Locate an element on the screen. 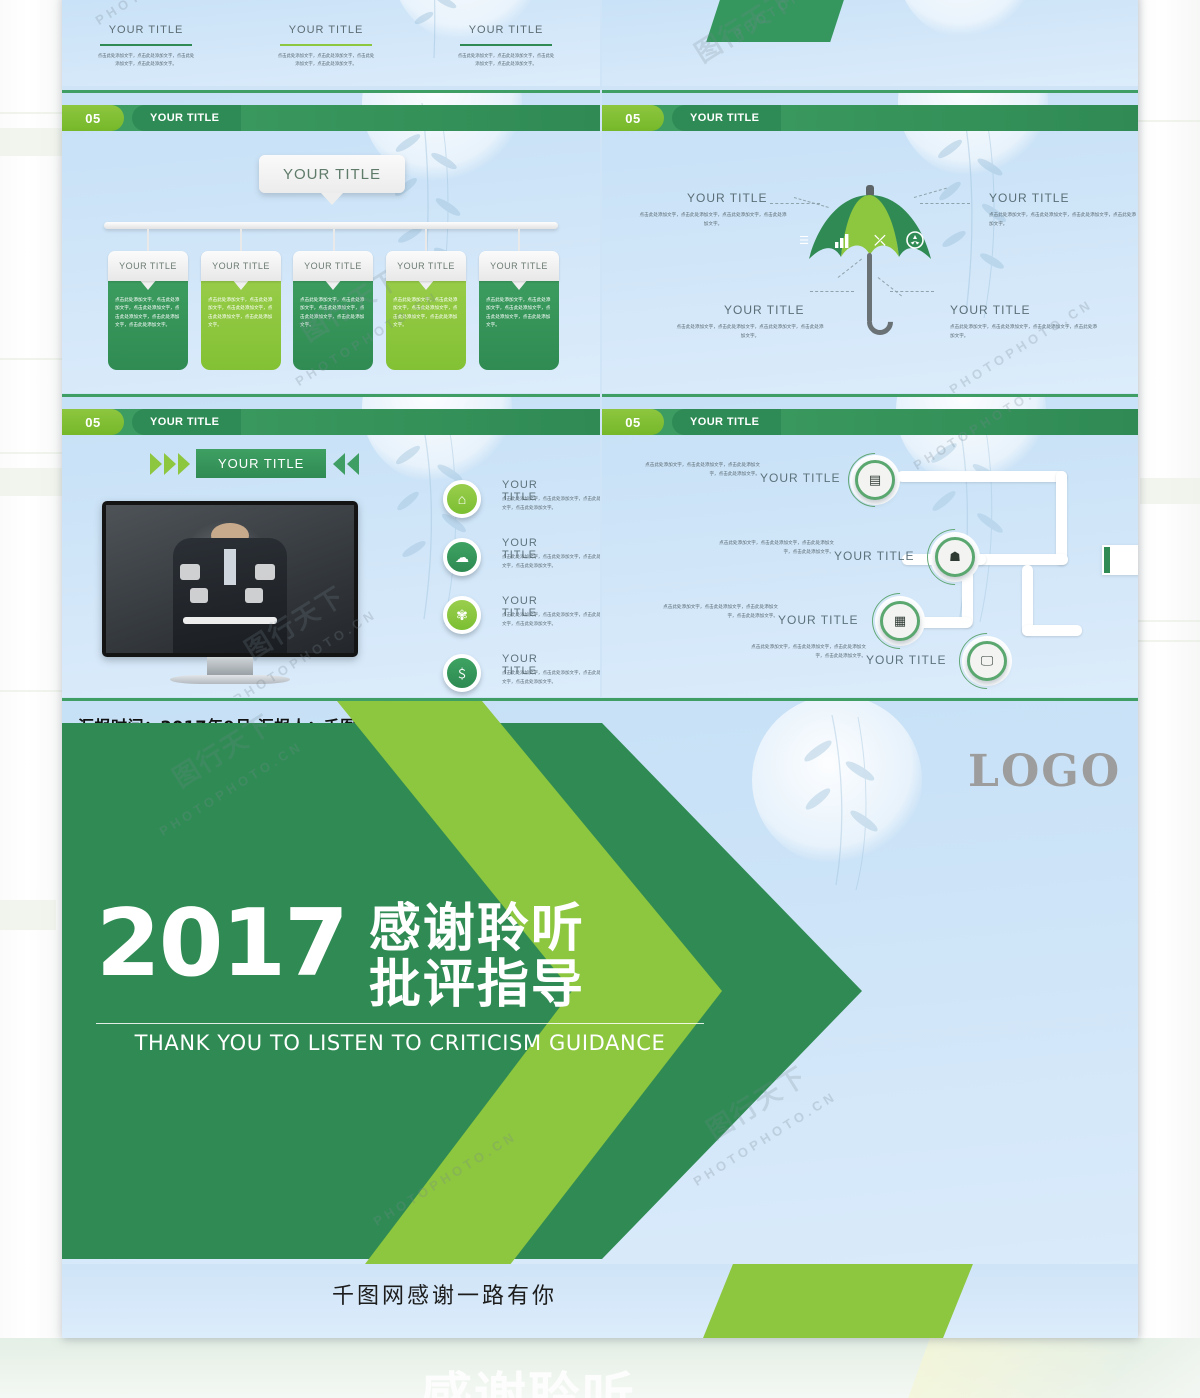 The height and width of the screenshot is (1398, 1200). chevron-tag-group: YOUR TITLE is located at coordinates (255, 463).